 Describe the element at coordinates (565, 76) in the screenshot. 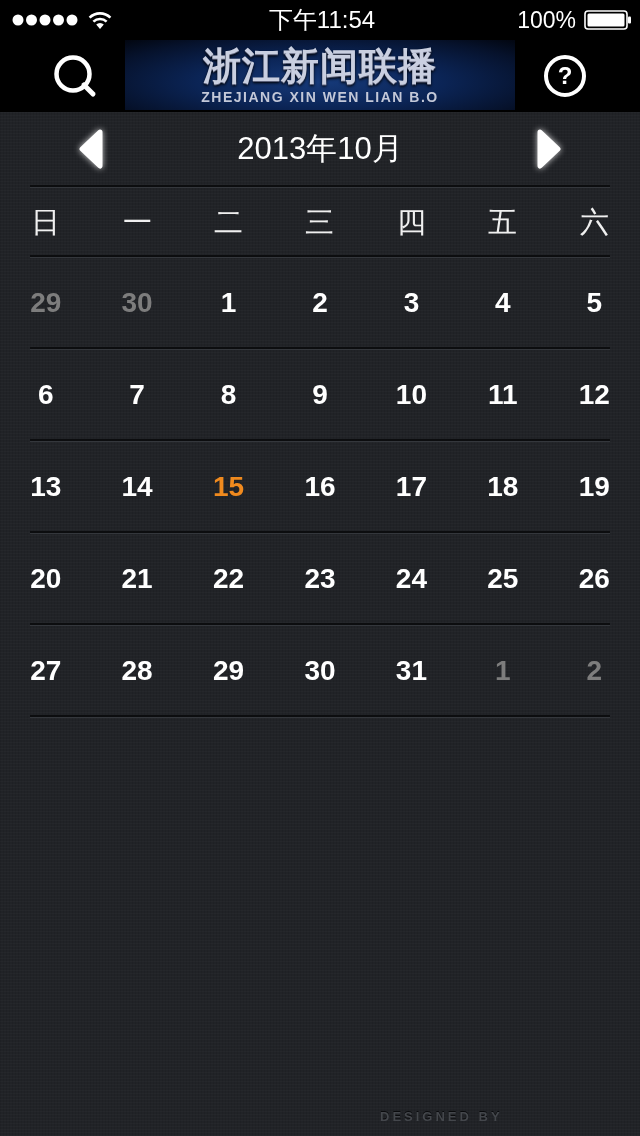

I see `help-button: ?` at that location.